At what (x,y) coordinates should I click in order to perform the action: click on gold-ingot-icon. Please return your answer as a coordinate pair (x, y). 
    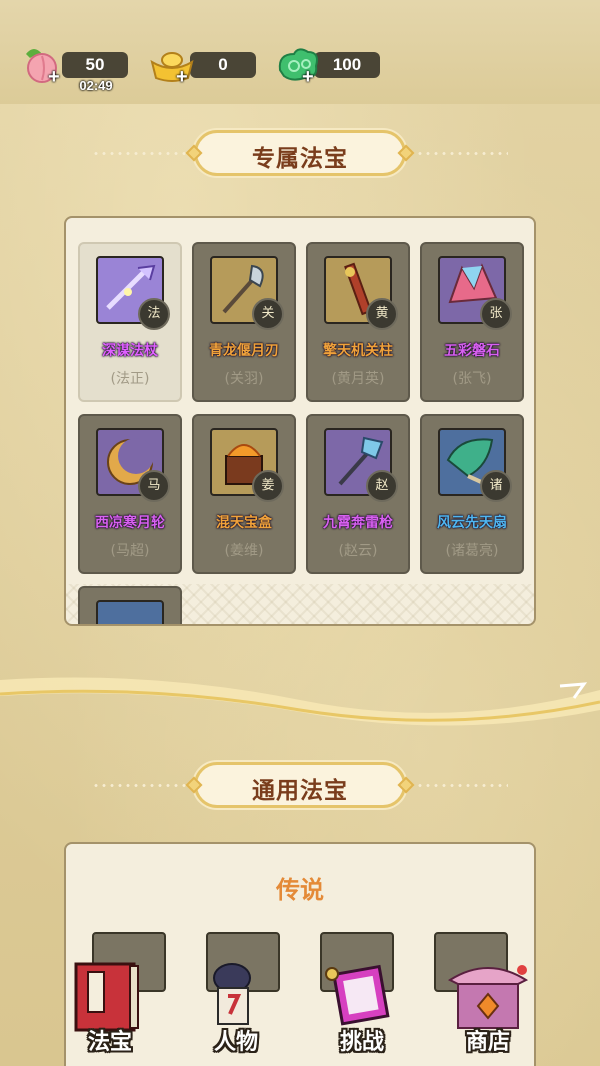
    Looking at the image, I should click on (172, 67).